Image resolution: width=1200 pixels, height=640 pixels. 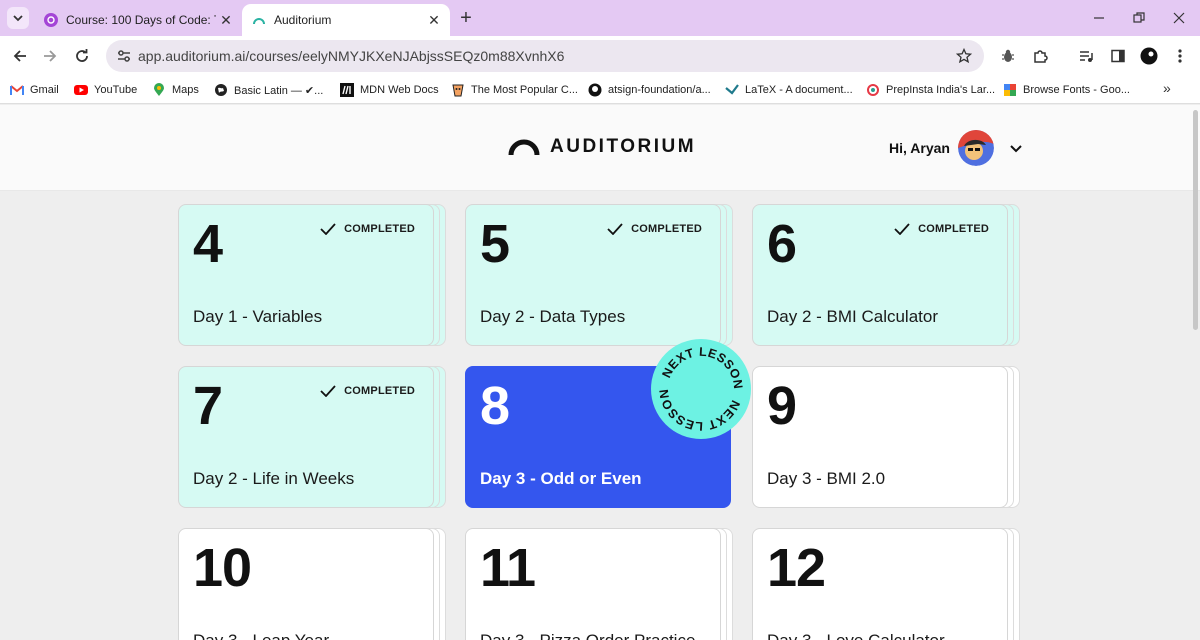 I want to click on lesson-number: 8, so click(x=495, y=406).